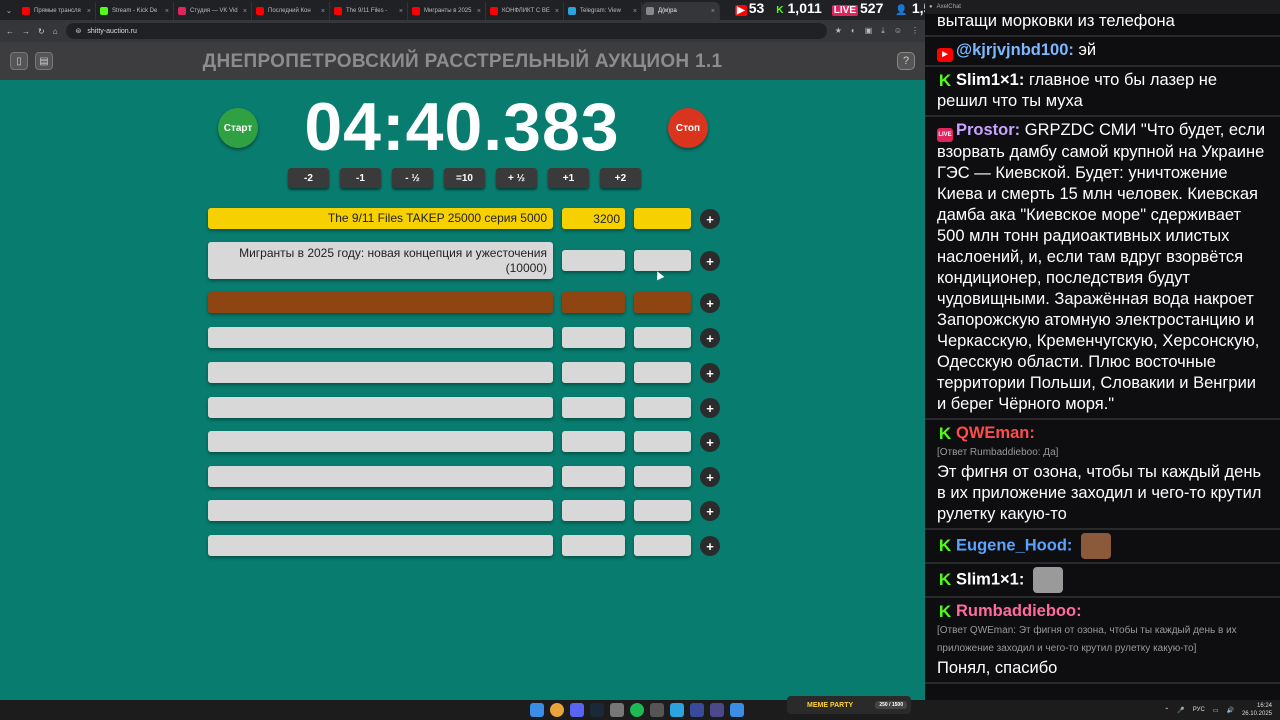 The height and width of the screenshot is (720, 1280). What do you see at coordinates (10, 31) in the screenshot?
I see `back-icon: ←` at bounding box center [10, 31].